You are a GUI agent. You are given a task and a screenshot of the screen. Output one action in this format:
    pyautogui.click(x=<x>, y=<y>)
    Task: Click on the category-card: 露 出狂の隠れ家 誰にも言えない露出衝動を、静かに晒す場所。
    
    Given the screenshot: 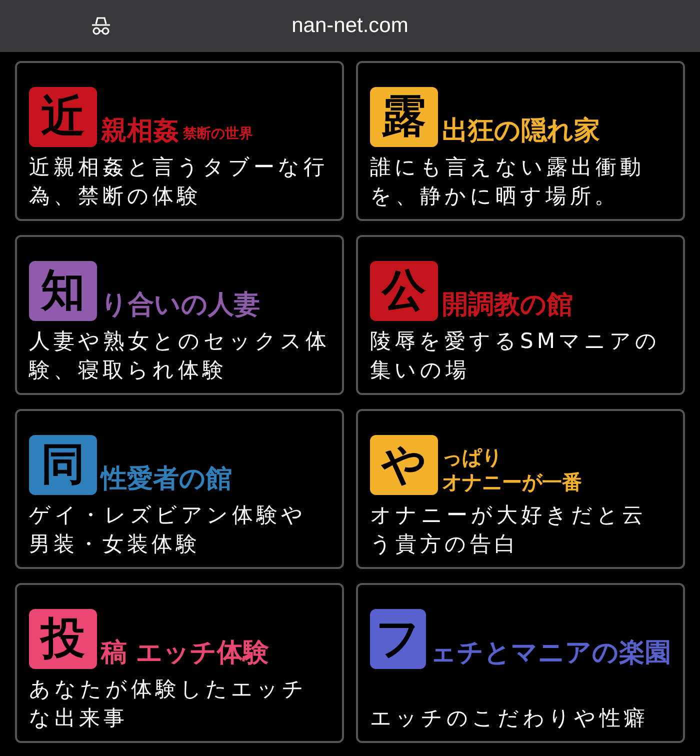 What is the action you would take?
    pyautogui.click(x=520, y=141)
    